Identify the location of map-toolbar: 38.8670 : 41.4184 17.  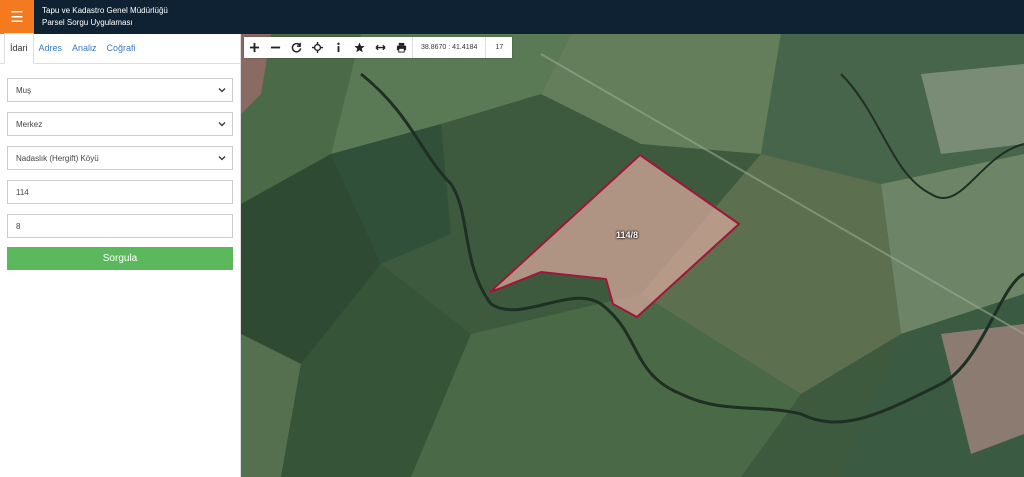
(378, 47).